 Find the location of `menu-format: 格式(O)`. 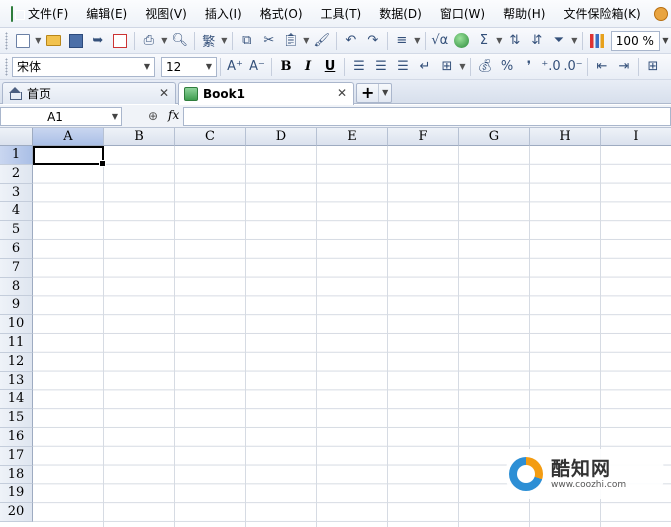

menu-format: 格式(O) is located at coordinates (281, 14).